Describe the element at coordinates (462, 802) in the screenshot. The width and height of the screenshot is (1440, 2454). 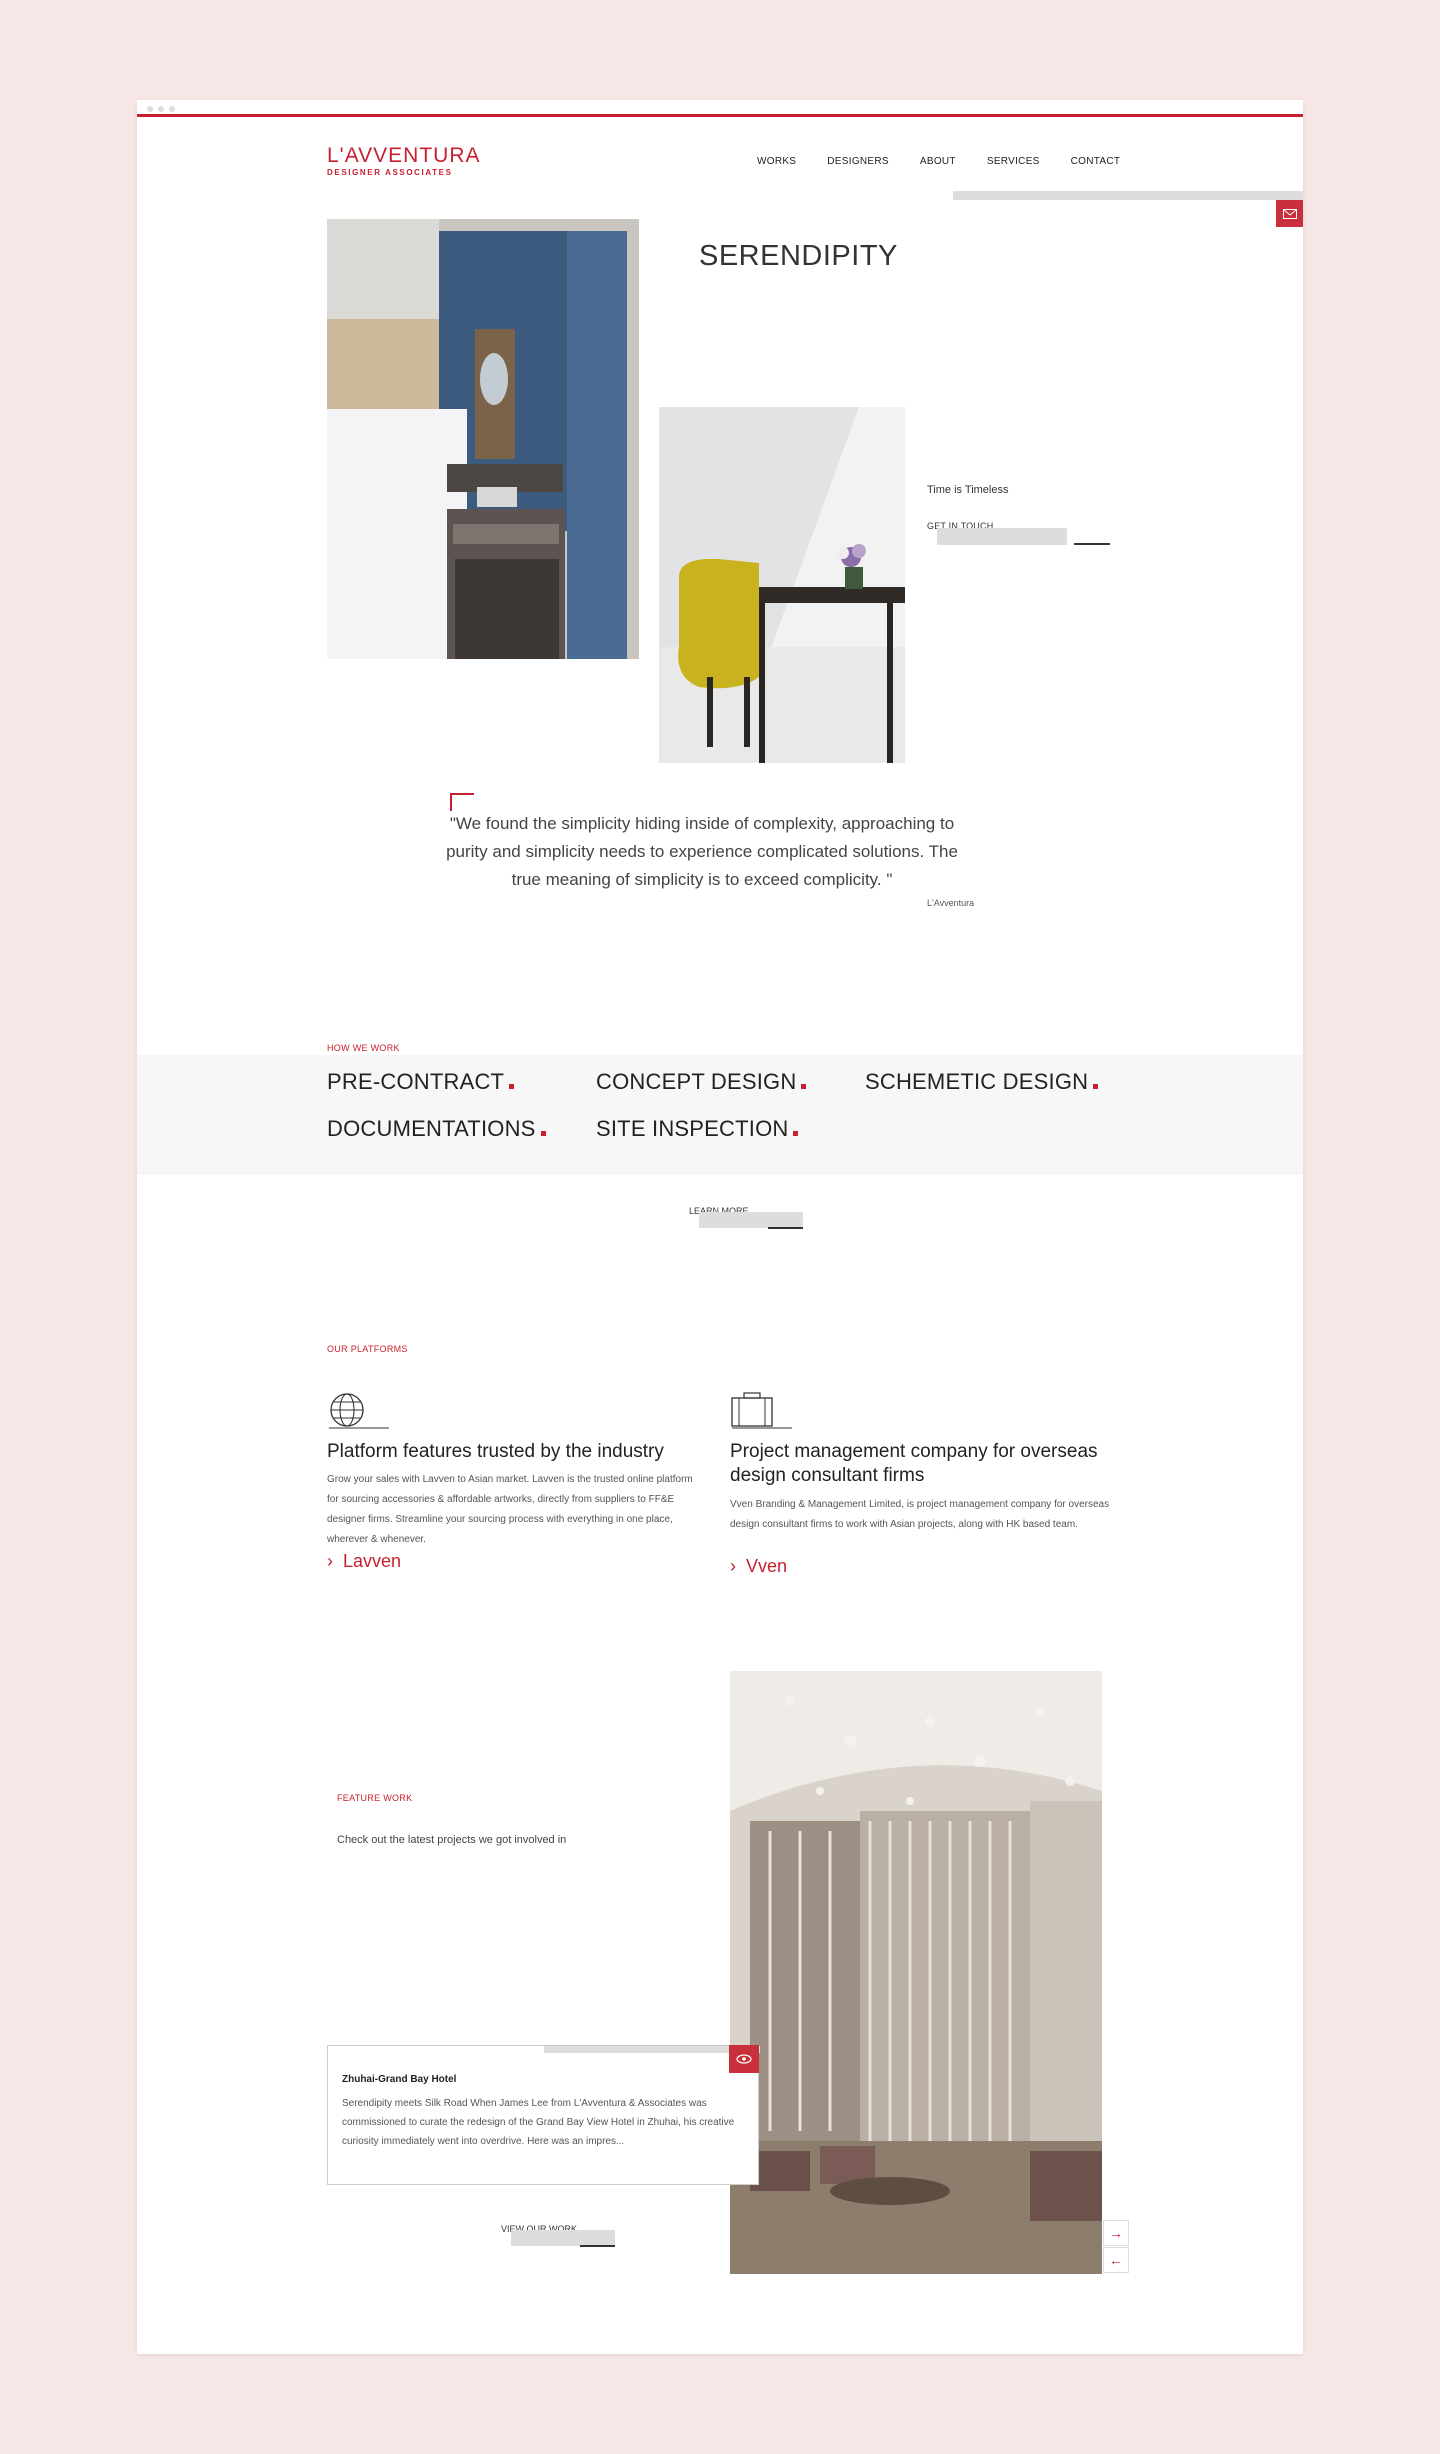
I see `quote-mark-icon` at that location.